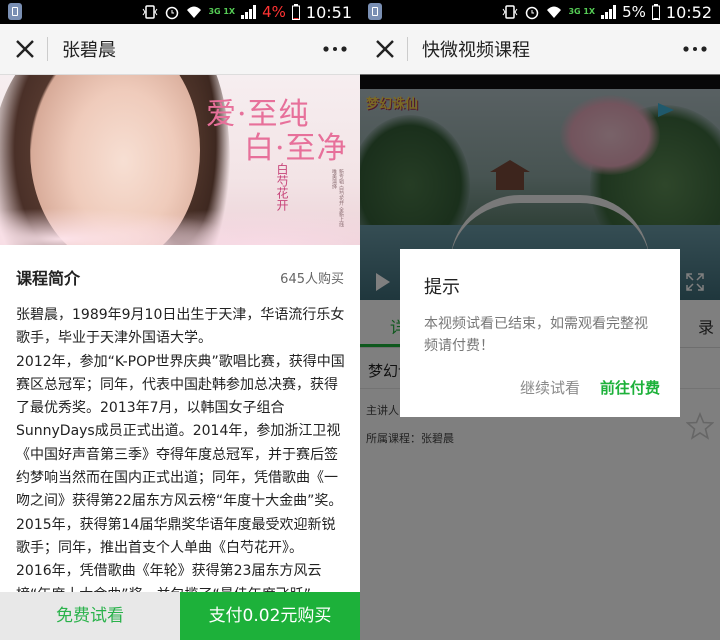 This screenshot has width=720, height=640. I want to click on nav-bar: 张碧晨, so click(180, 49).